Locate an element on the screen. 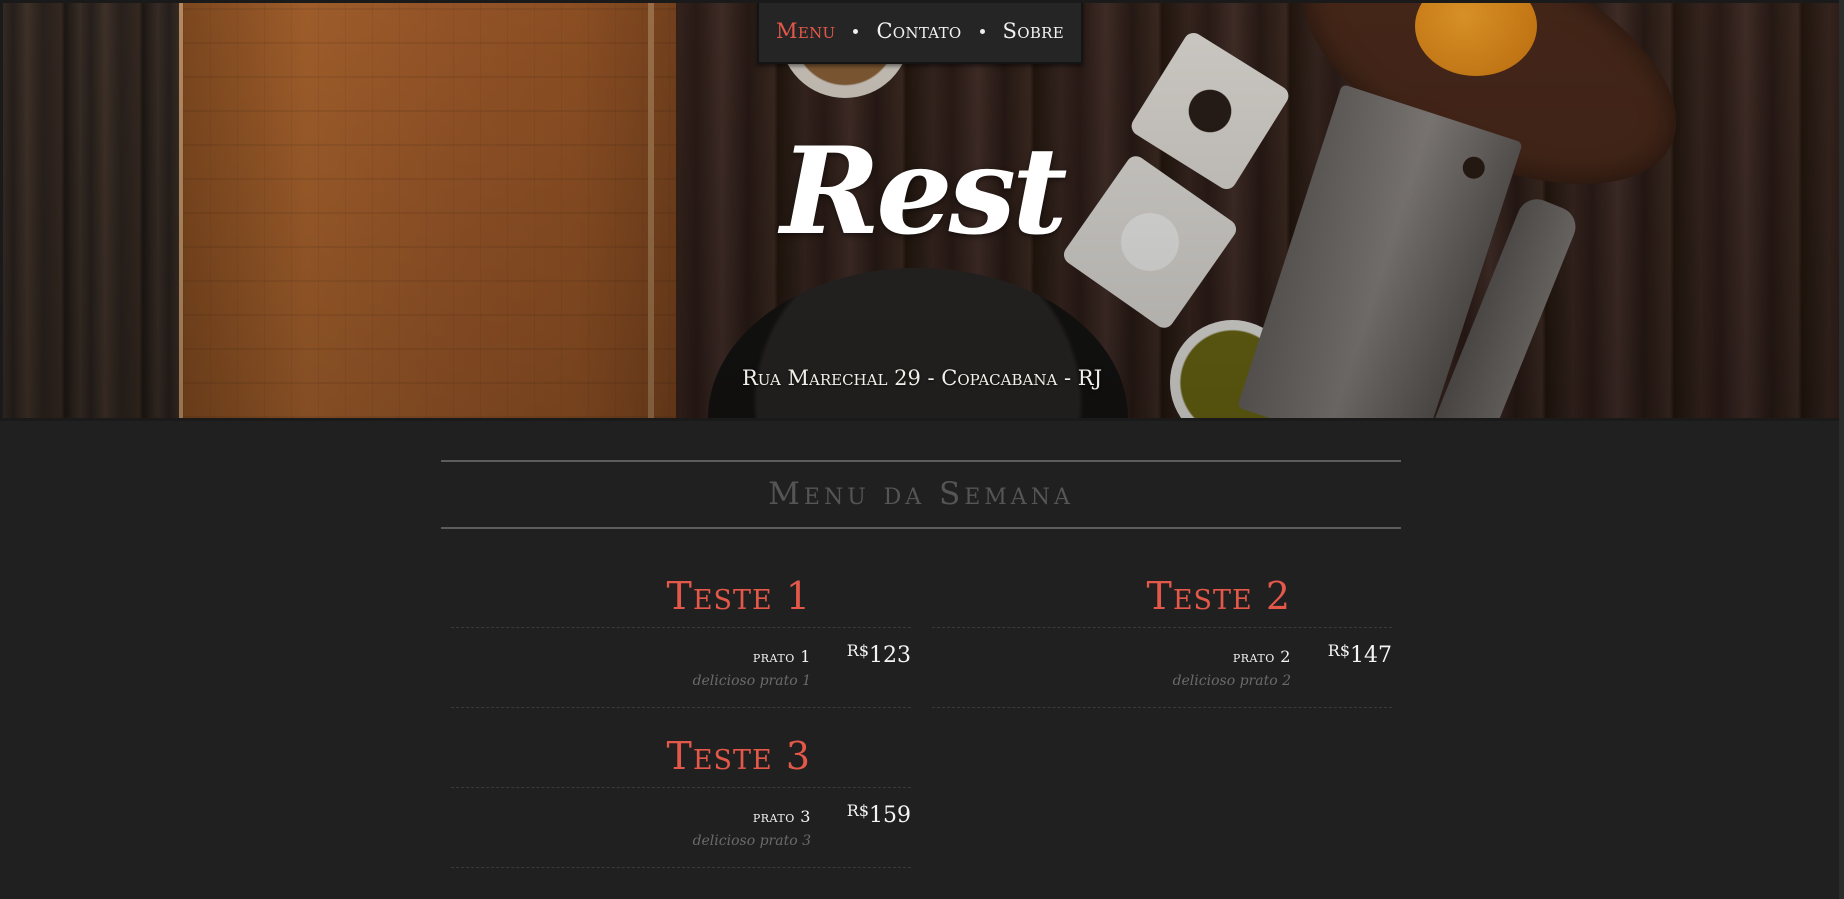 This screenshot has height=899, width=1844. menu-item-name: prato 1 is located at coordinates (781, 656).